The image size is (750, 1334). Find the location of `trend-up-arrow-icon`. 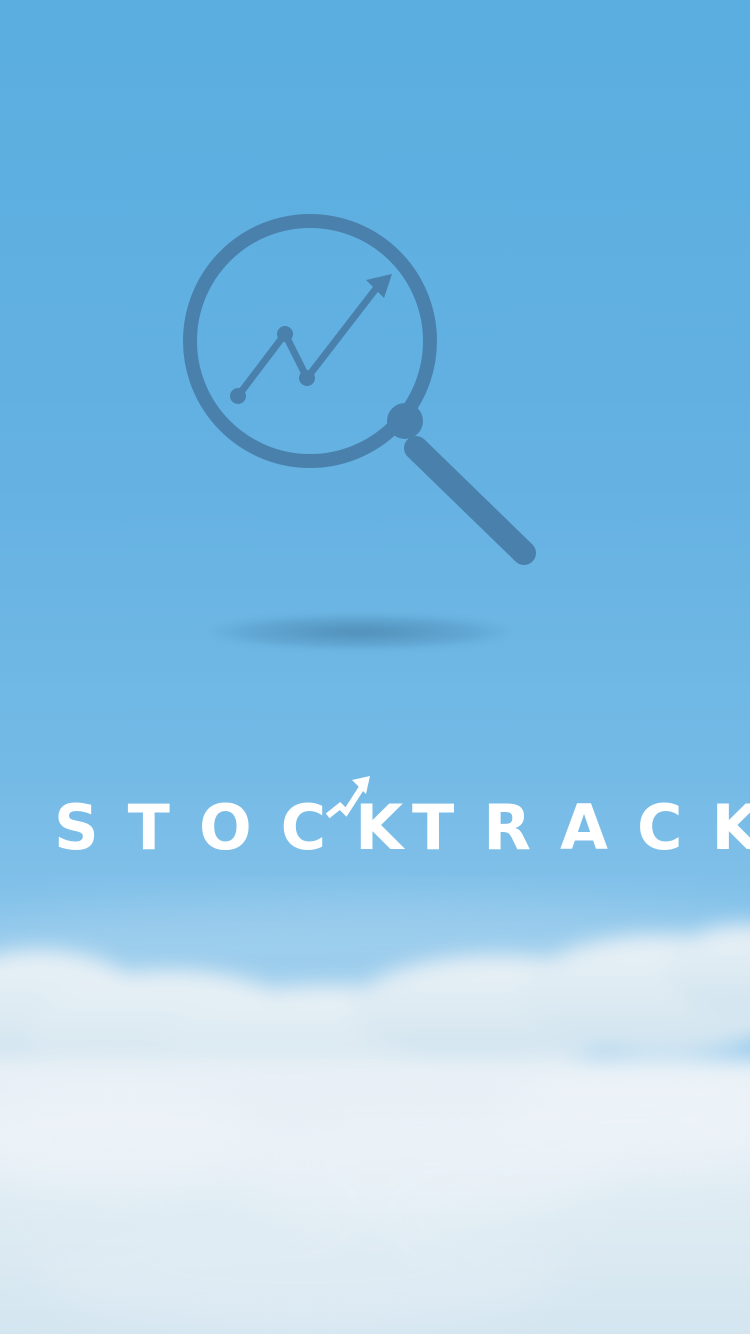

trend-up-arrow-icon is located at coordinates (348, 797).